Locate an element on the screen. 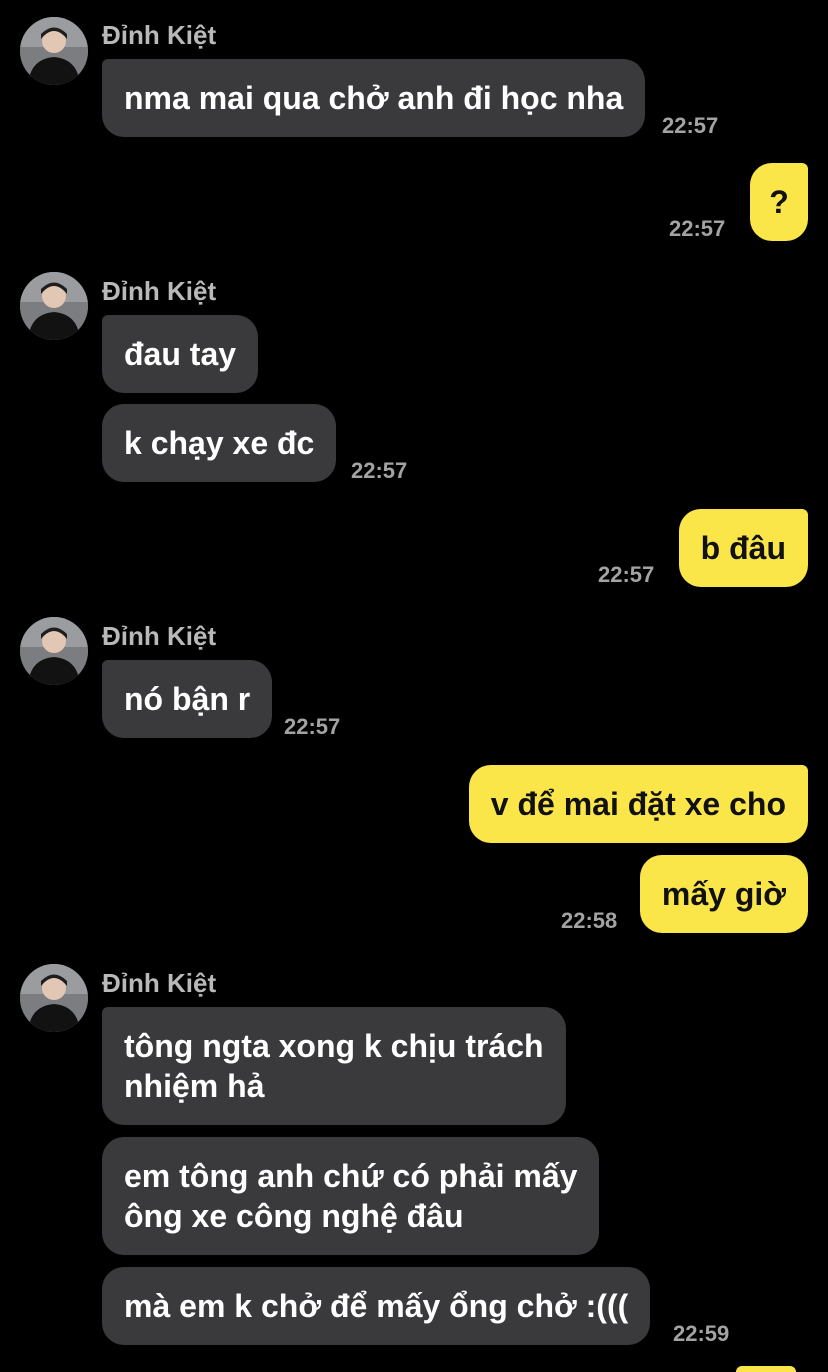 The width and height of the screenshot is (828, 1372). incoming-message: nma mai qua chở anh đi học nha is located at coordinates (374, 98).